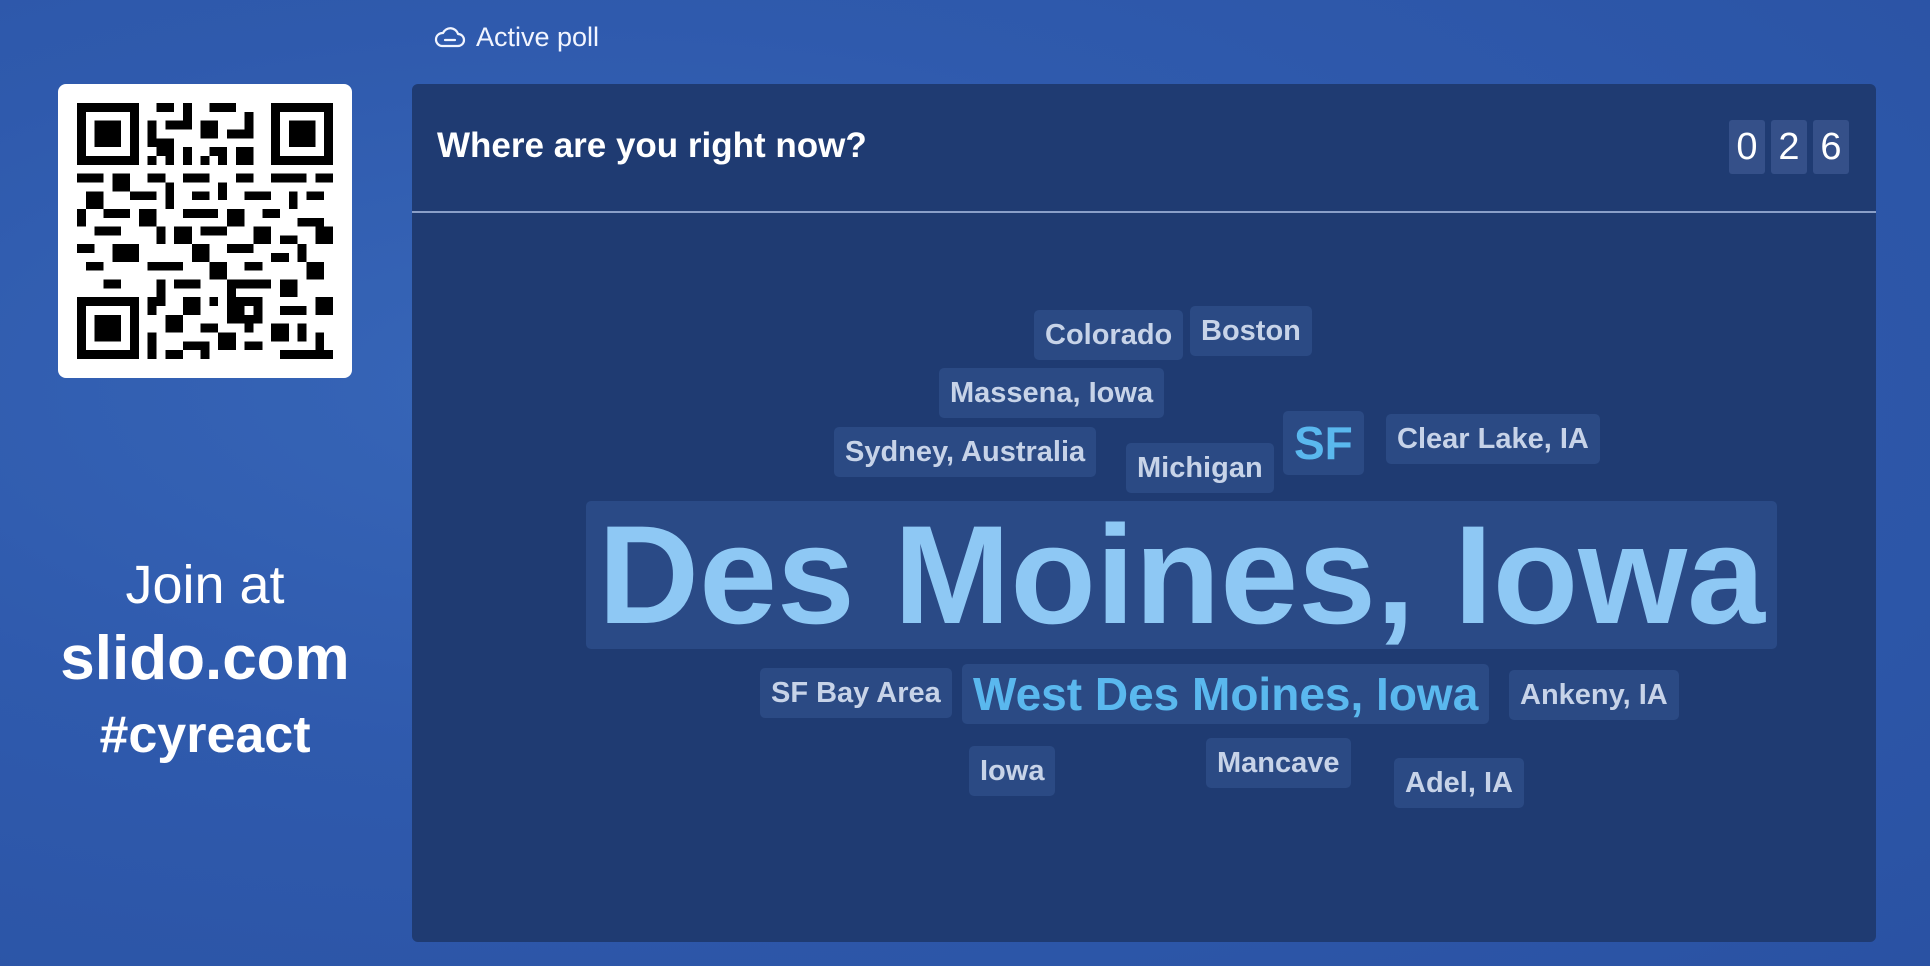 The image size is (1930, 966). What do you see at coordinates (538, 37) in the screenshot?
I see `poll-status-label: Active poll` at bounding box center [538, 37].